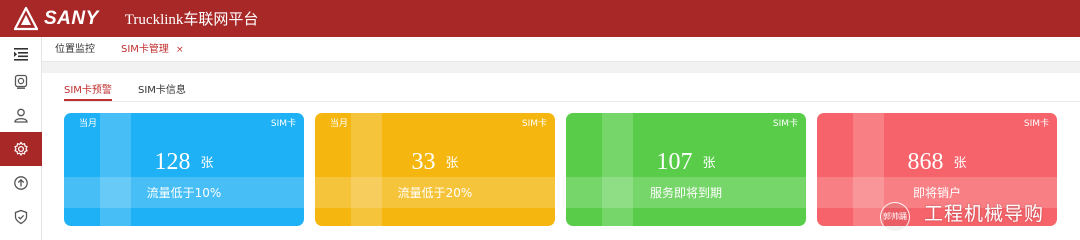  What do you see at coordinates (88, 92) in the screenshot?
I see `subtab-sim-warning: SIM卡预警` at bounding box center [88, 92].